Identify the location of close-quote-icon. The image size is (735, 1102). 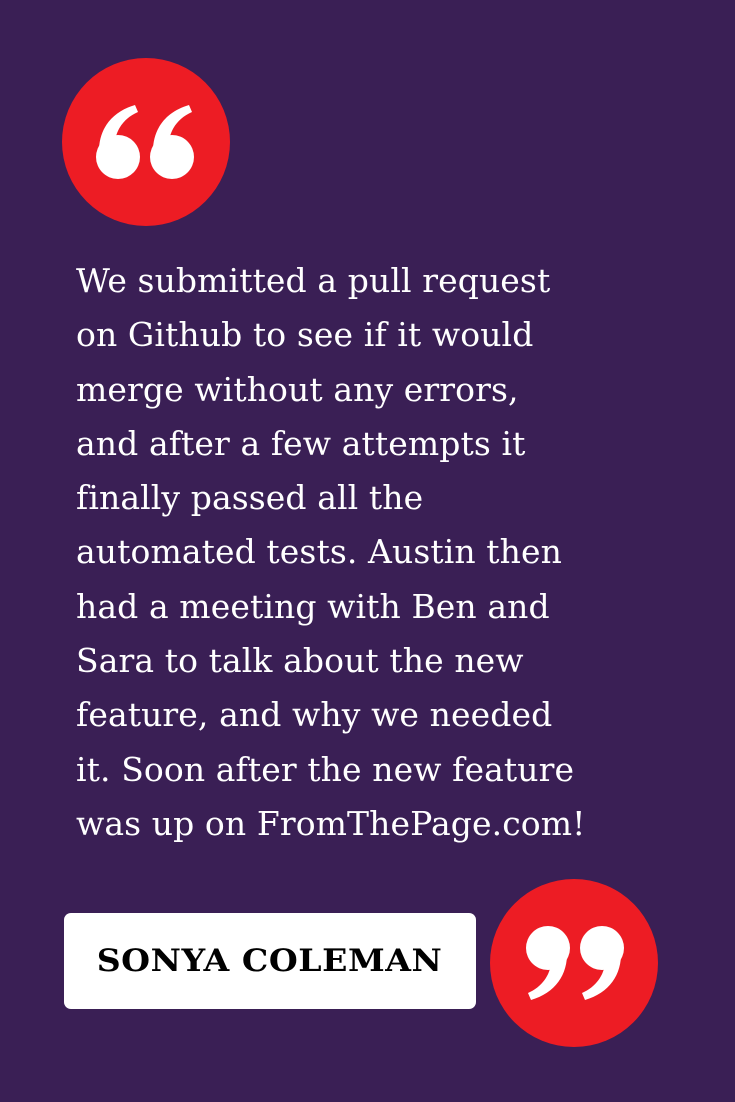
(575, 963).